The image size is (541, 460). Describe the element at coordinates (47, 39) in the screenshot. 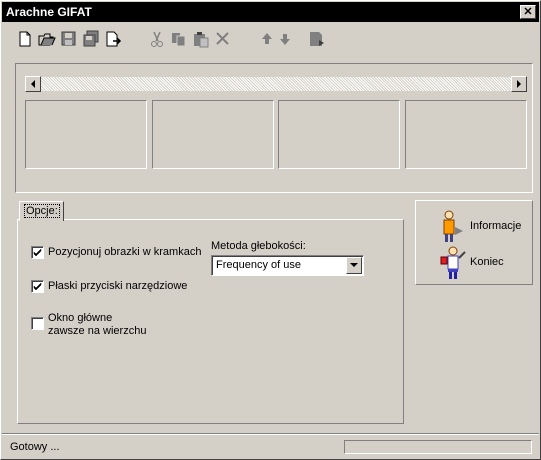

I see `open-icon` at that location.